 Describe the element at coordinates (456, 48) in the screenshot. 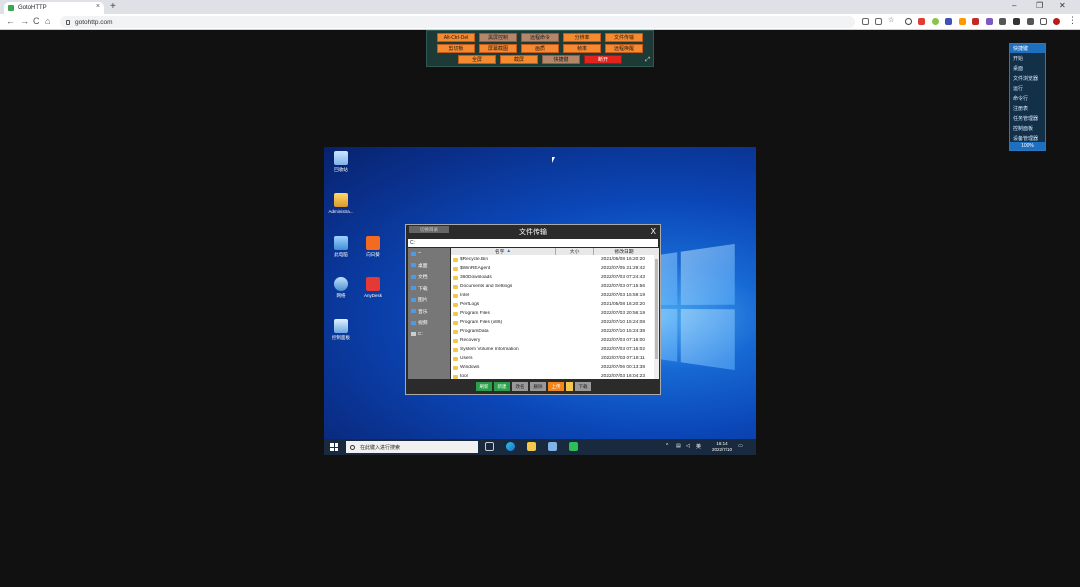

I see `toolbar-button: 剪切板` at that location.